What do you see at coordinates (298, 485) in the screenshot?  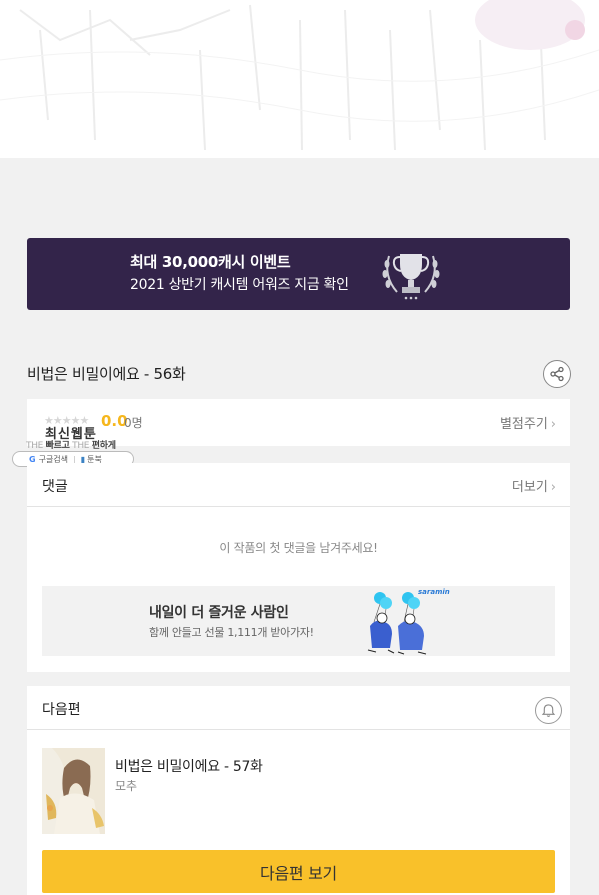 I see `comments-header: 댓글 더보기 ›` at bounding box center [298, 485].